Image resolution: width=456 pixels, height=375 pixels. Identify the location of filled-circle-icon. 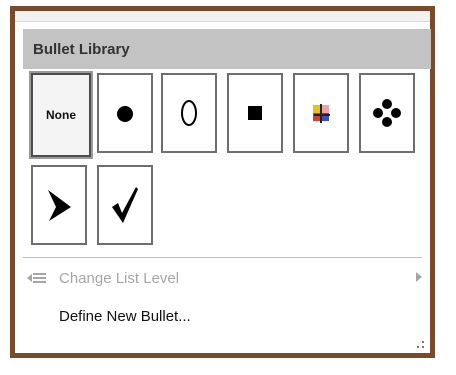
(125, 114).